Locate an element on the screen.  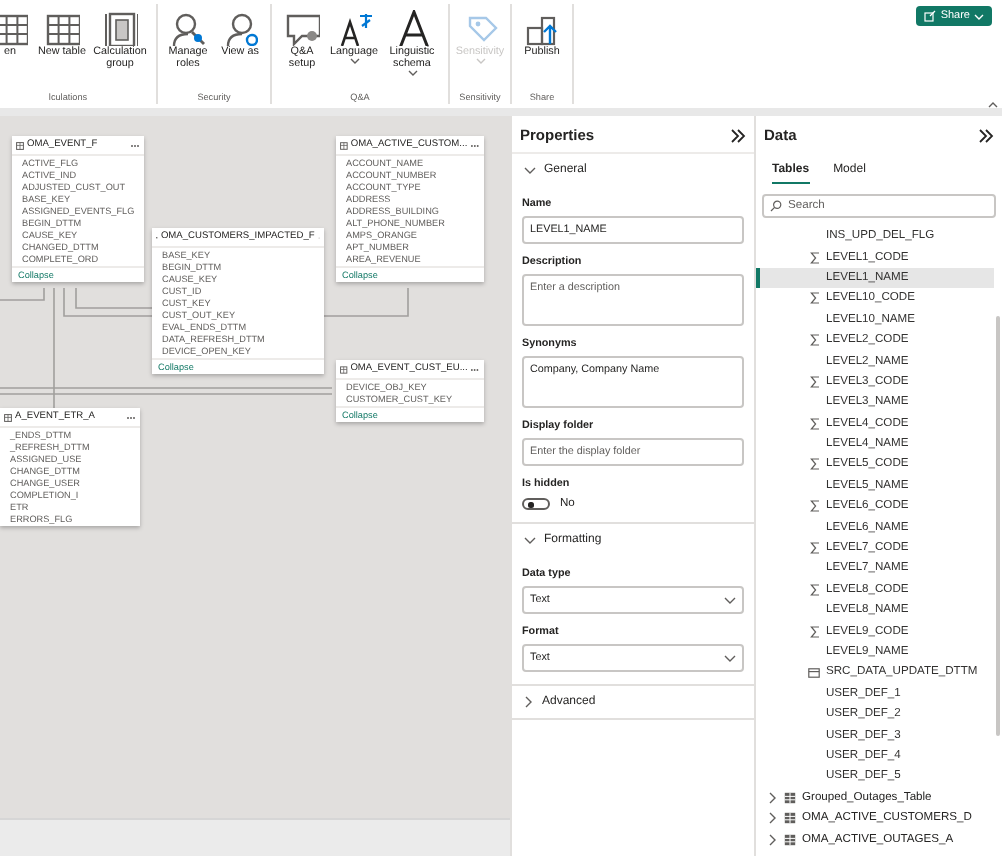
translate-icon is located at coordinates (354, 28).